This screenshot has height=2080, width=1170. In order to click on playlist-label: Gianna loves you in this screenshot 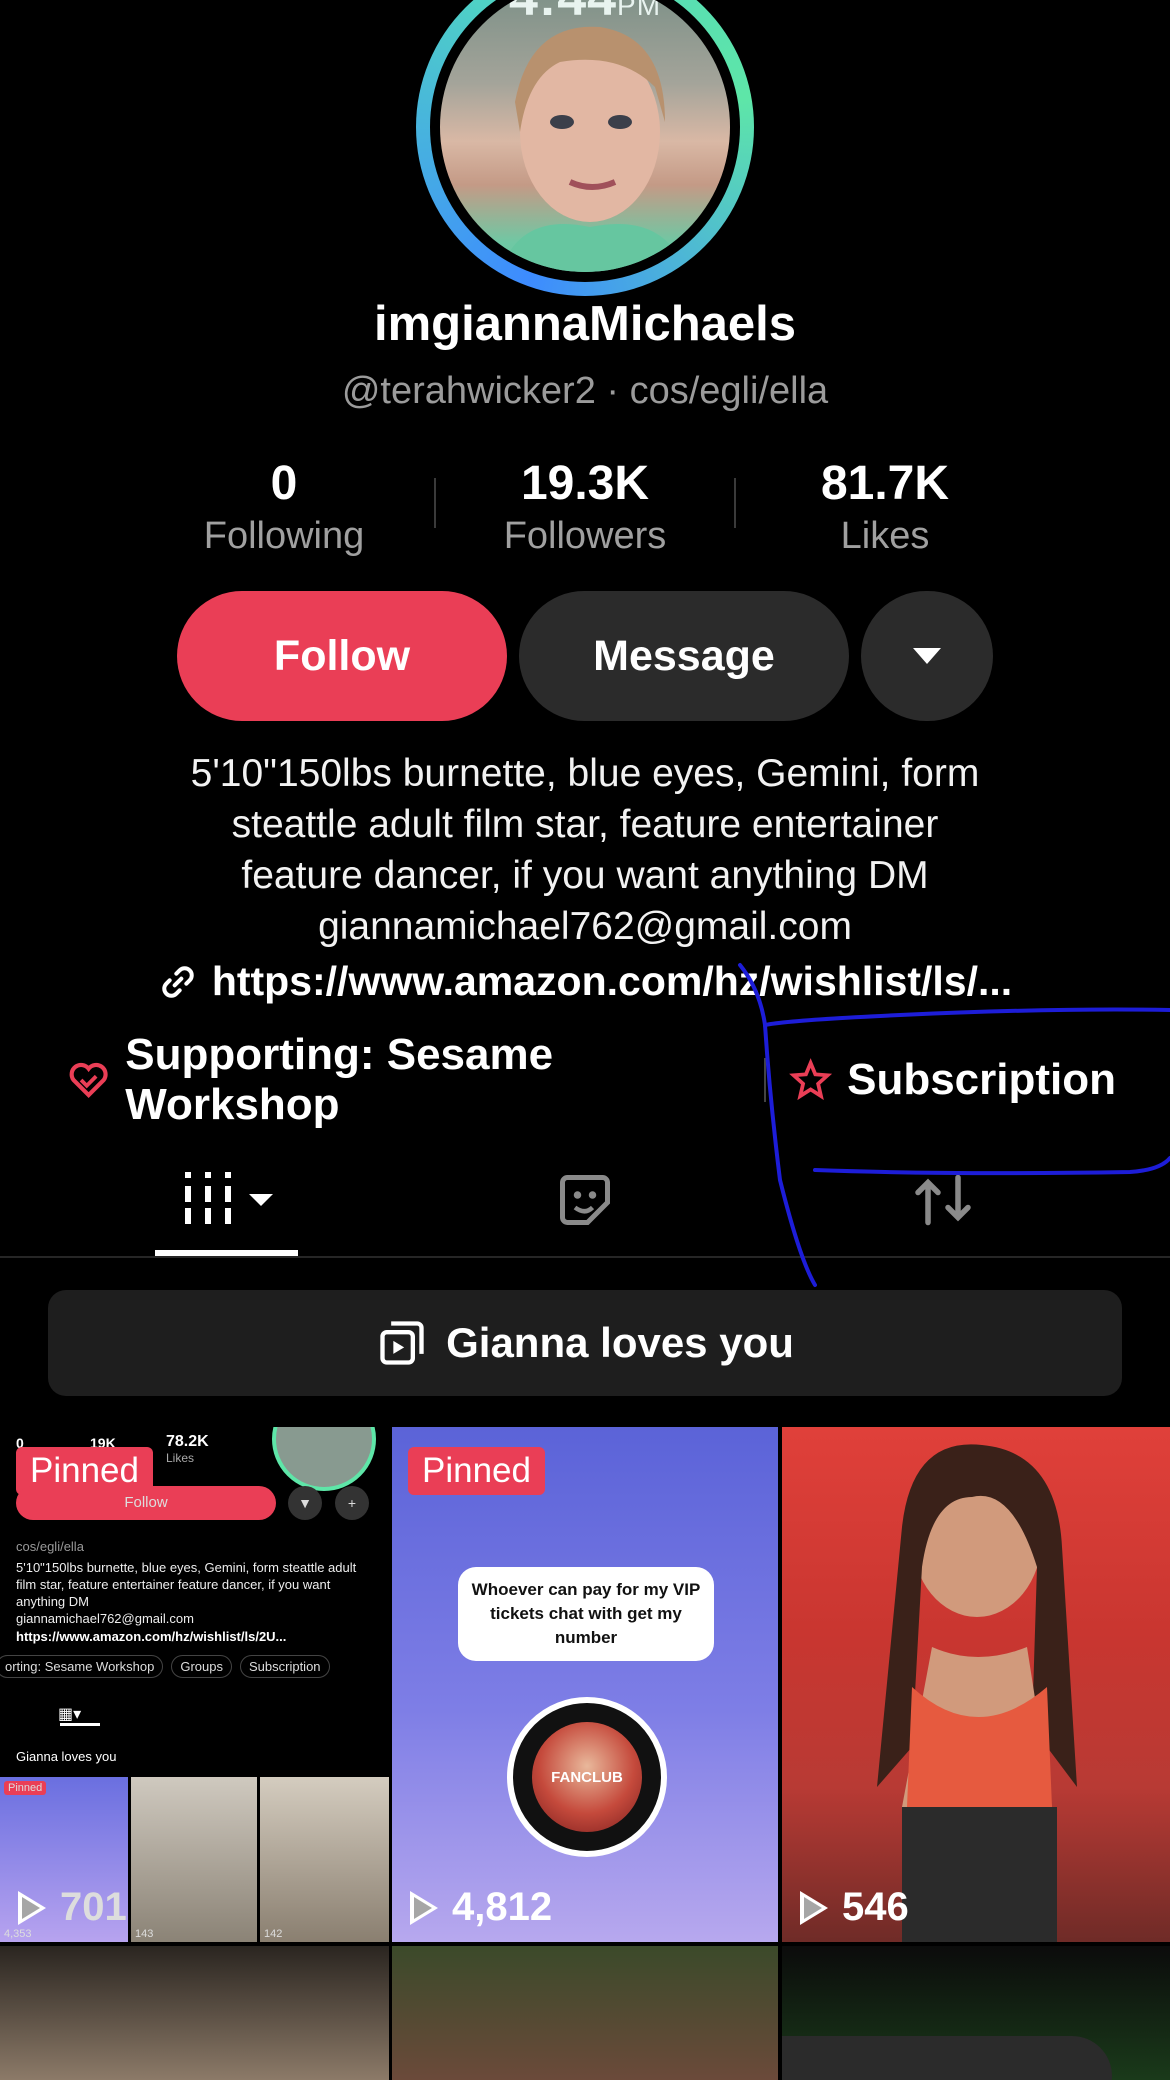, I will do `click(620, 1342)`.